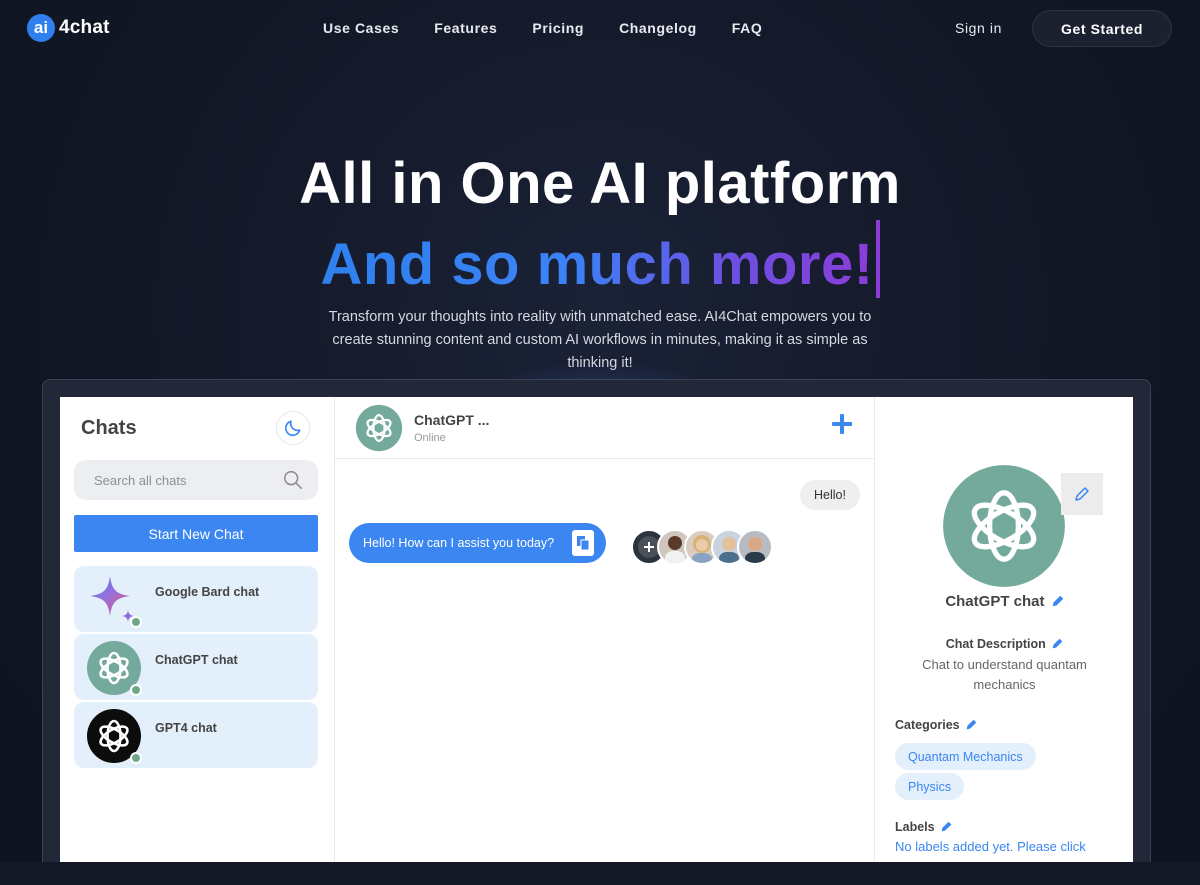  I want to click on copy-button, so click(583, 543).